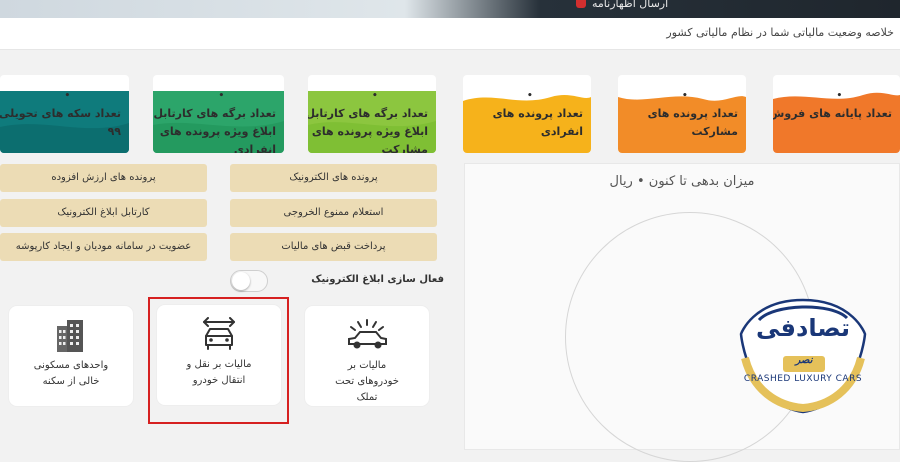  Describe the element at coordinates (333, 247) in the screenshot. I see `tax-payment-button: پرداخت قبض های مالیات` at that location.